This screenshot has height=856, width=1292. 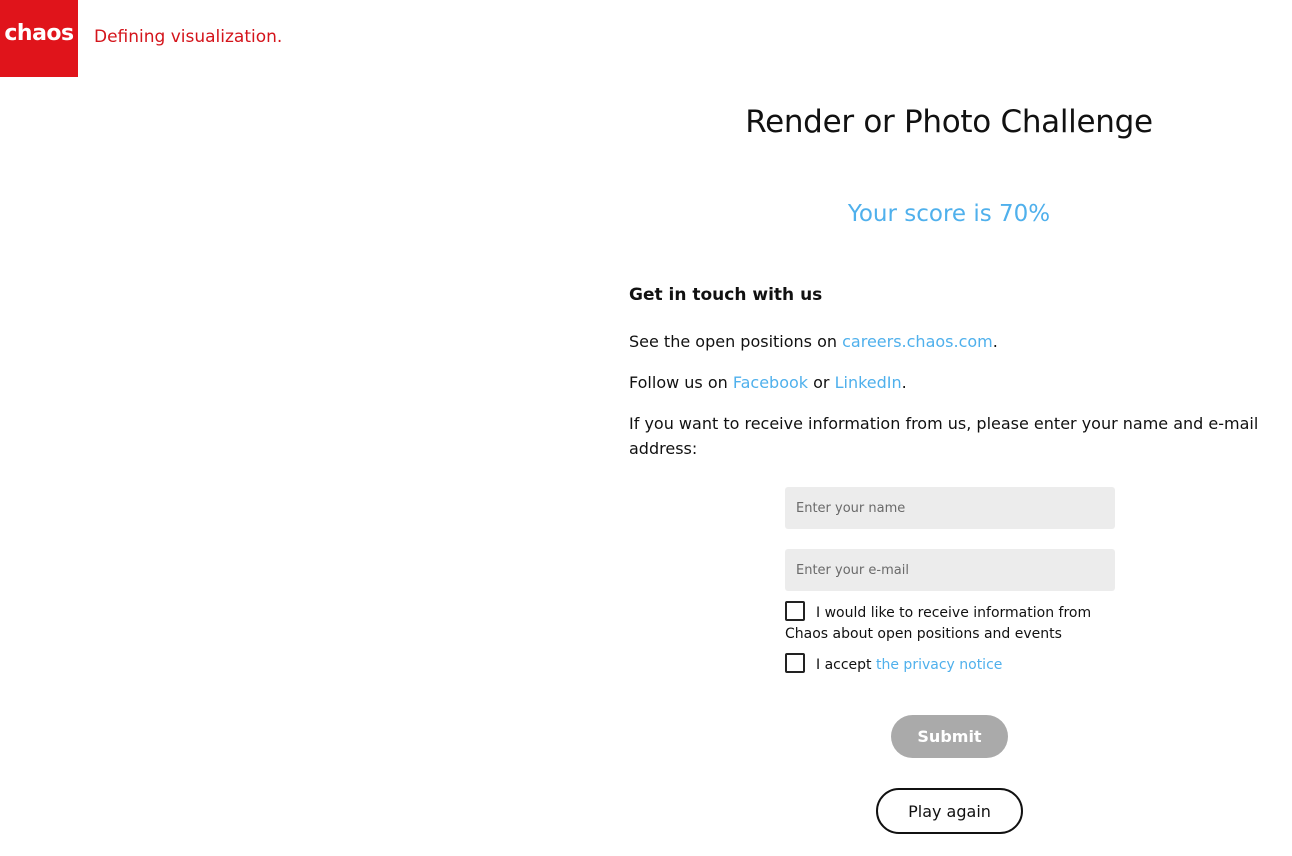 I want to click on privacy-prefix: I accept, so click(x=846, y=665).